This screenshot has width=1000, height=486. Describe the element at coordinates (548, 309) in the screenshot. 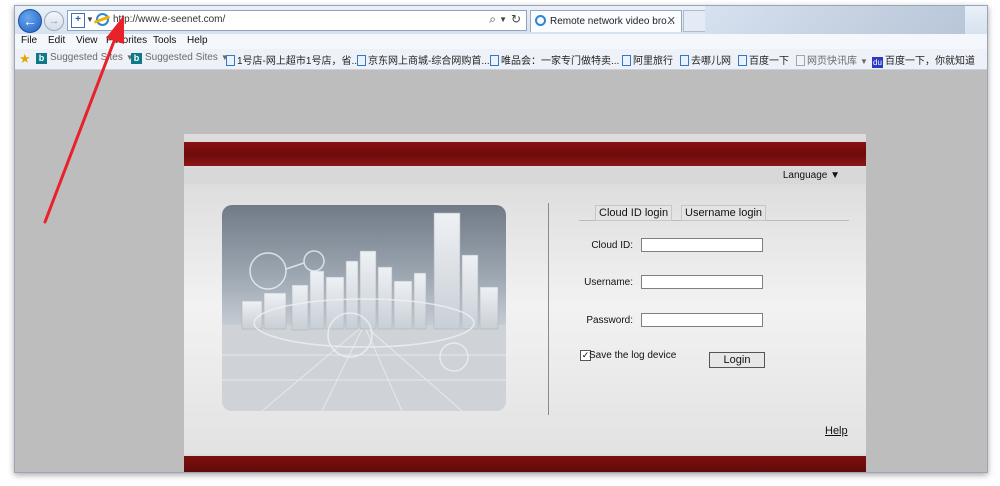

I see `divider` at that location.